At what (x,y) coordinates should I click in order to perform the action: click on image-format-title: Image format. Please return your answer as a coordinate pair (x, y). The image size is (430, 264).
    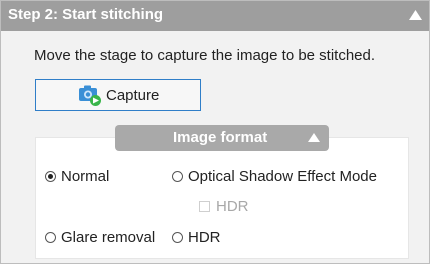
    Looking at the image, I should click on (220, 137).